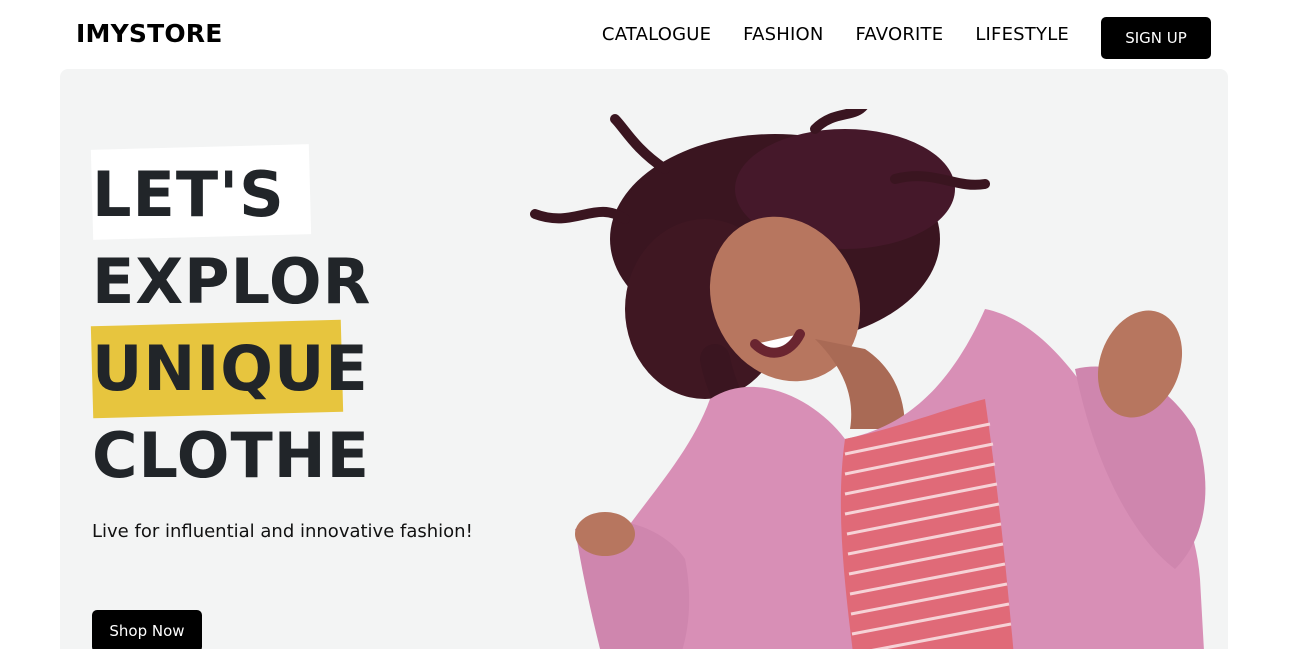  I want to click on headline-line-1: LET'S, so click(230, 192).